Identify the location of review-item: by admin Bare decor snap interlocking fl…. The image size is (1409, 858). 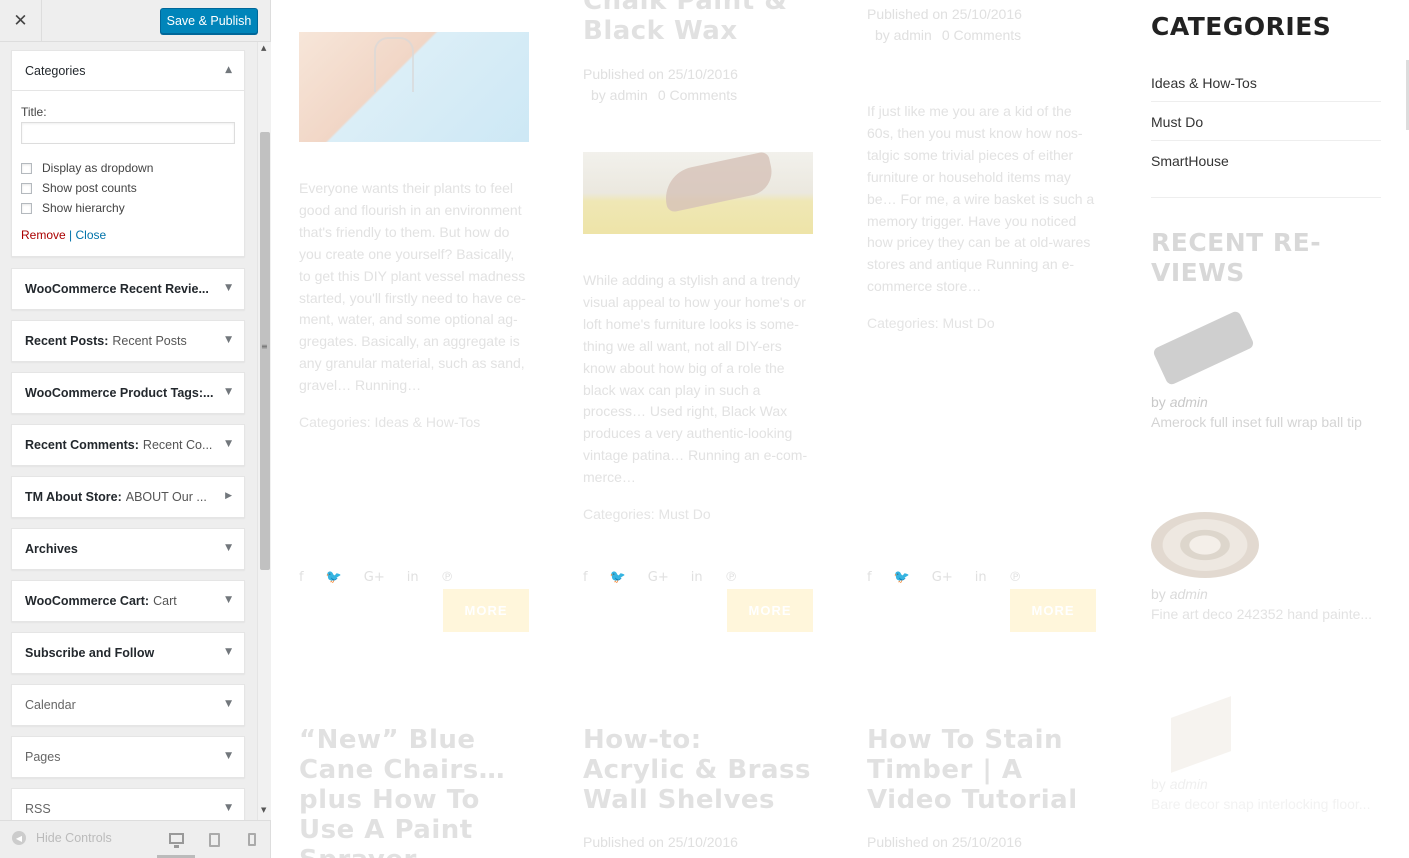
(1271, 754).